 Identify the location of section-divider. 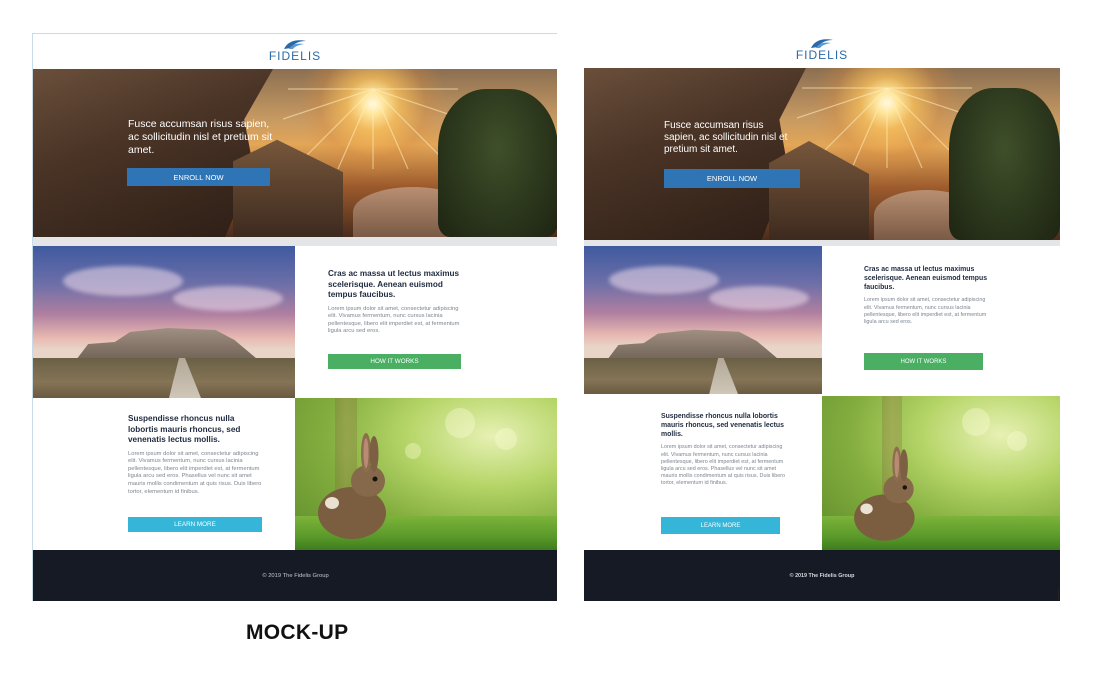
(295, 241).